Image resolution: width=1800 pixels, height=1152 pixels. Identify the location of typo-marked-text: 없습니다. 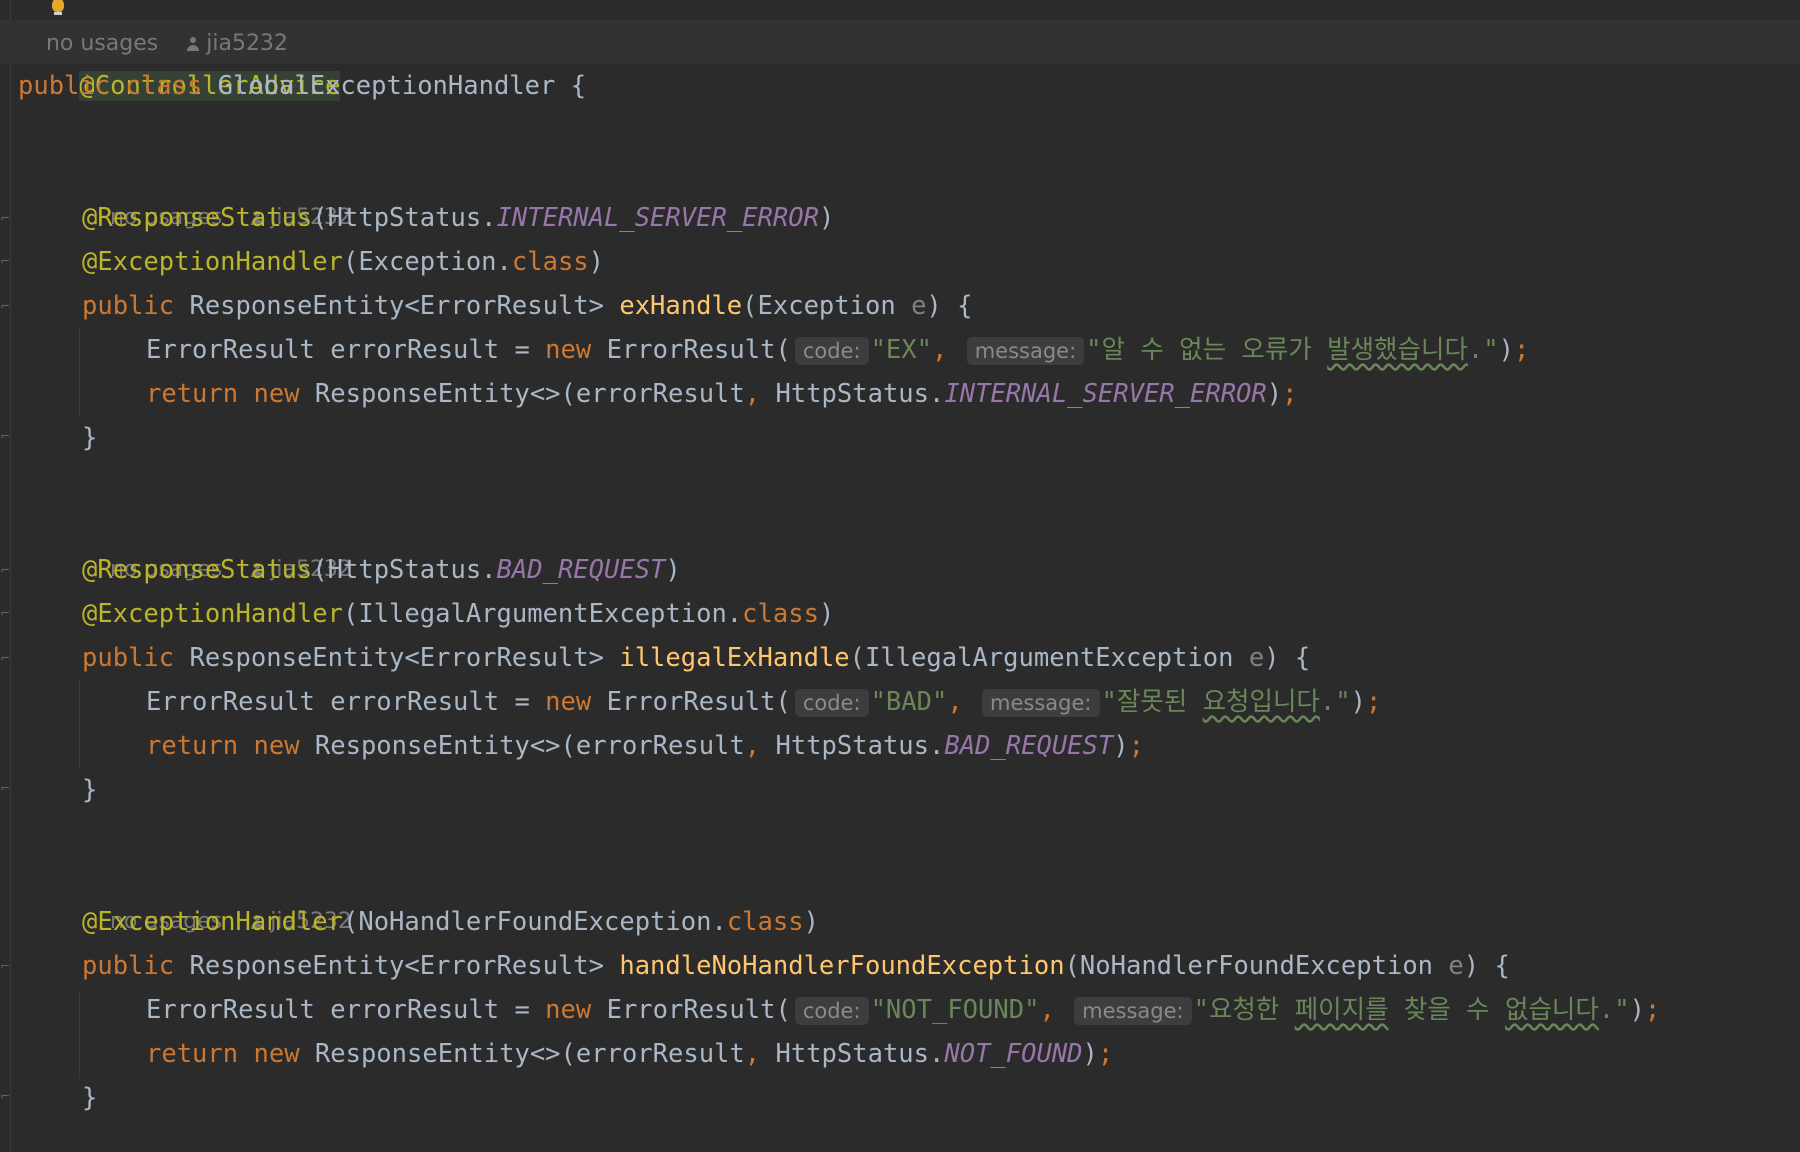
(1552, 1010).